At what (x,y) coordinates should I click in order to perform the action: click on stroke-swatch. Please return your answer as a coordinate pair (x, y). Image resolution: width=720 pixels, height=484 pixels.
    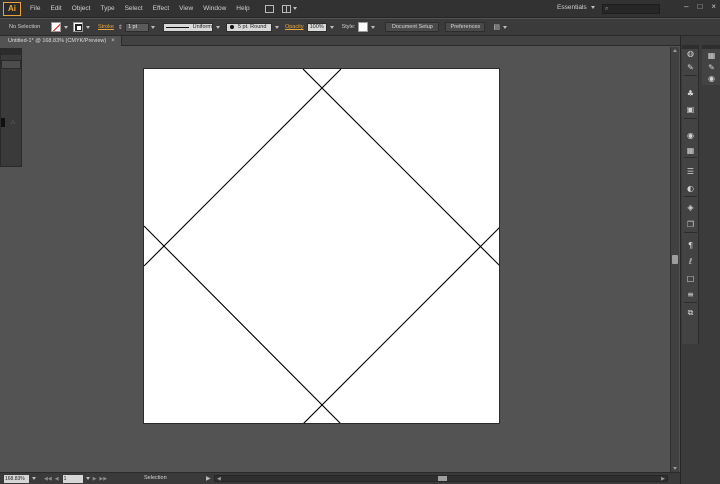
    Looking at the image, I should click on (78, 27).